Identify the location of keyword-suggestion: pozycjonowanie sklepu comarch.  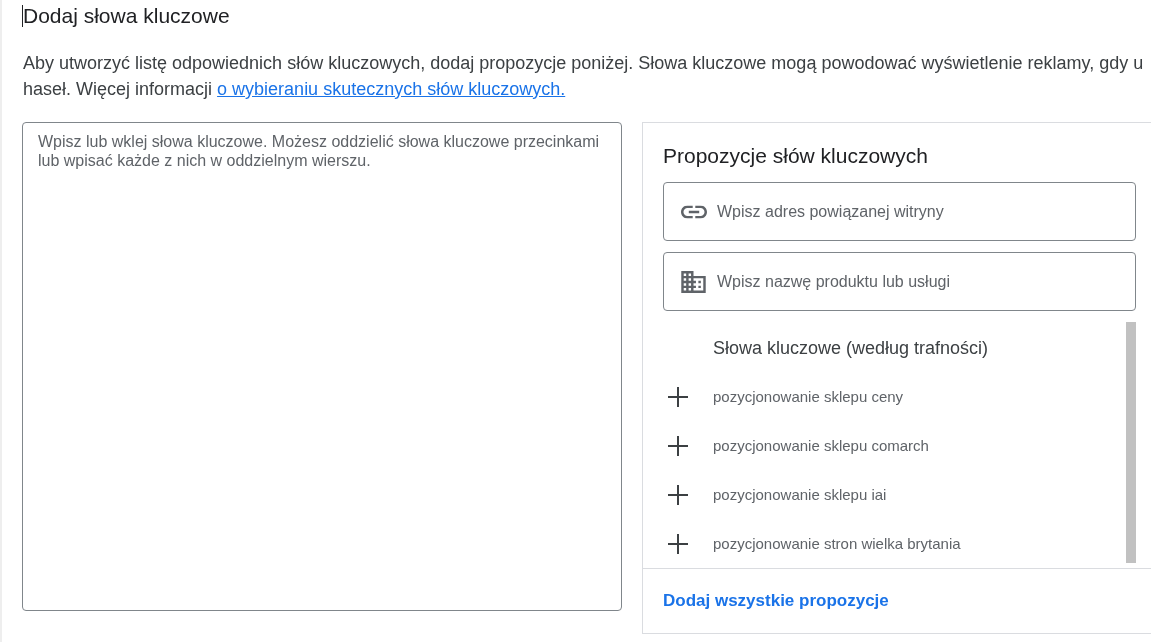
(821, 445).